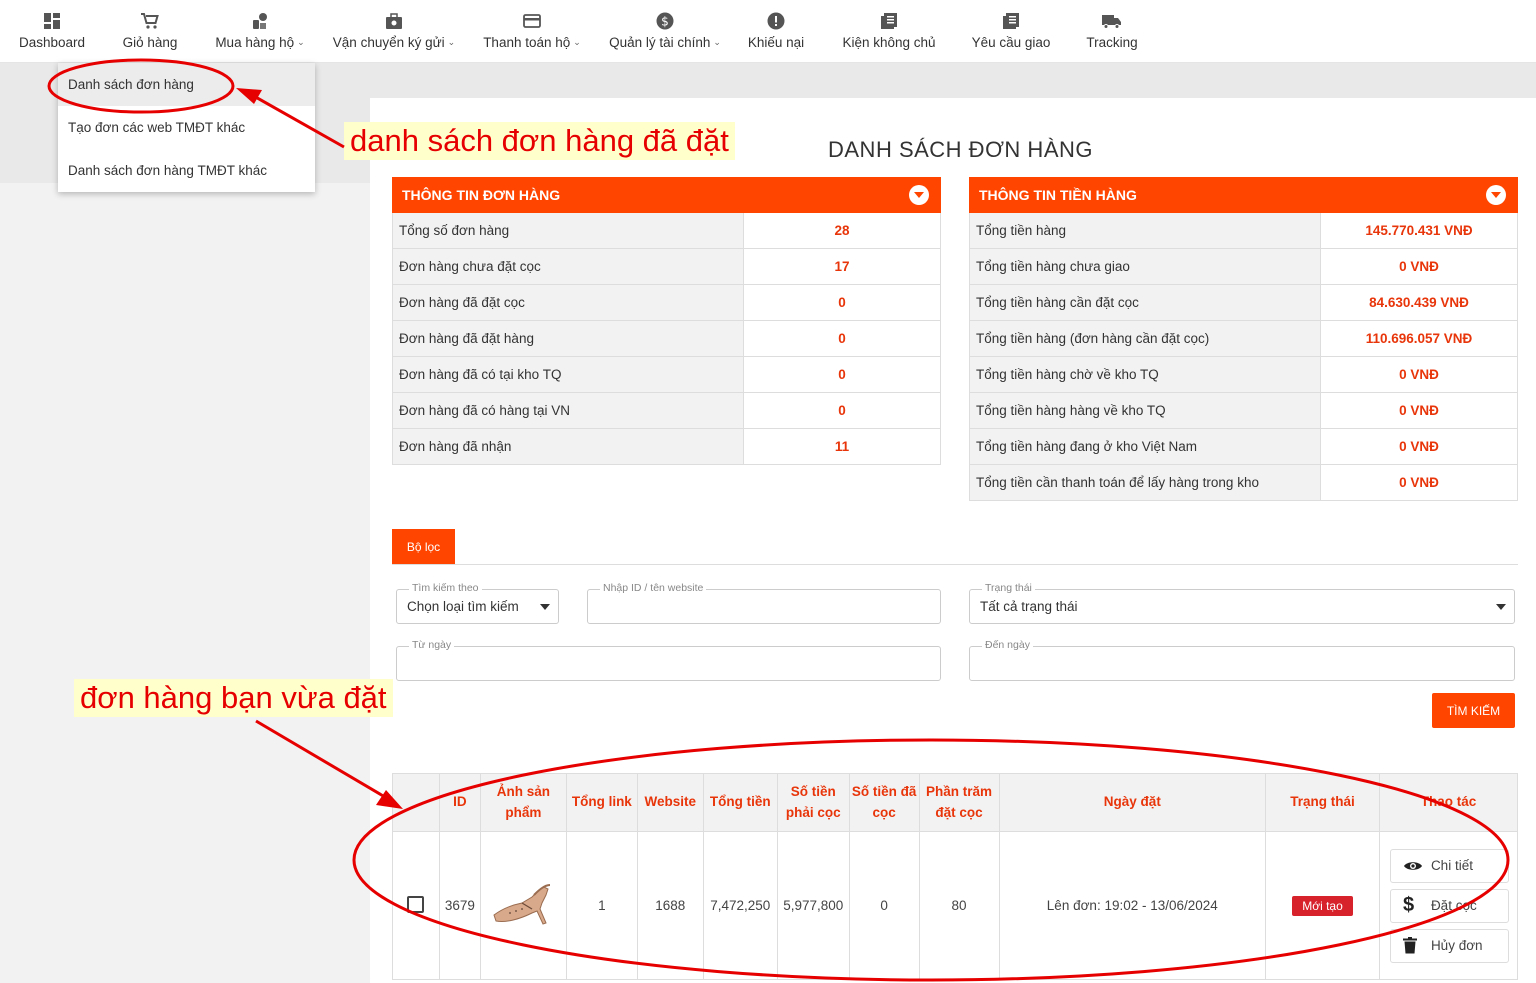 This screenshot has height=983, width=1536. Describe the element at coordinates (568, 374) in the screenshot. I see `order-info-label: Đơn hàng đã có tại kho TQ` at that location.